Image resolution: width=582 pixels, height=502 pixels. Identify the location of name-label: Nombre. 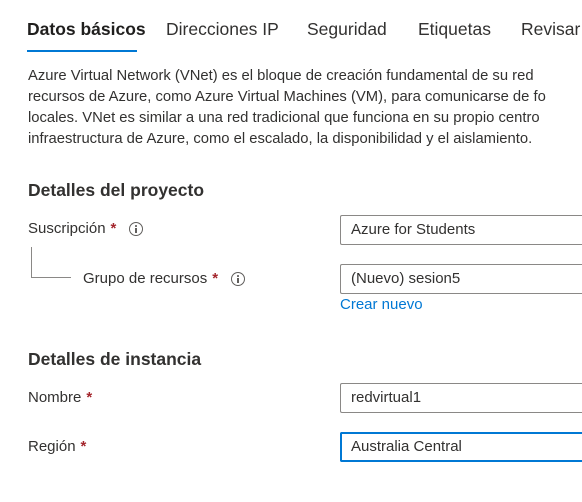
(55, 397).